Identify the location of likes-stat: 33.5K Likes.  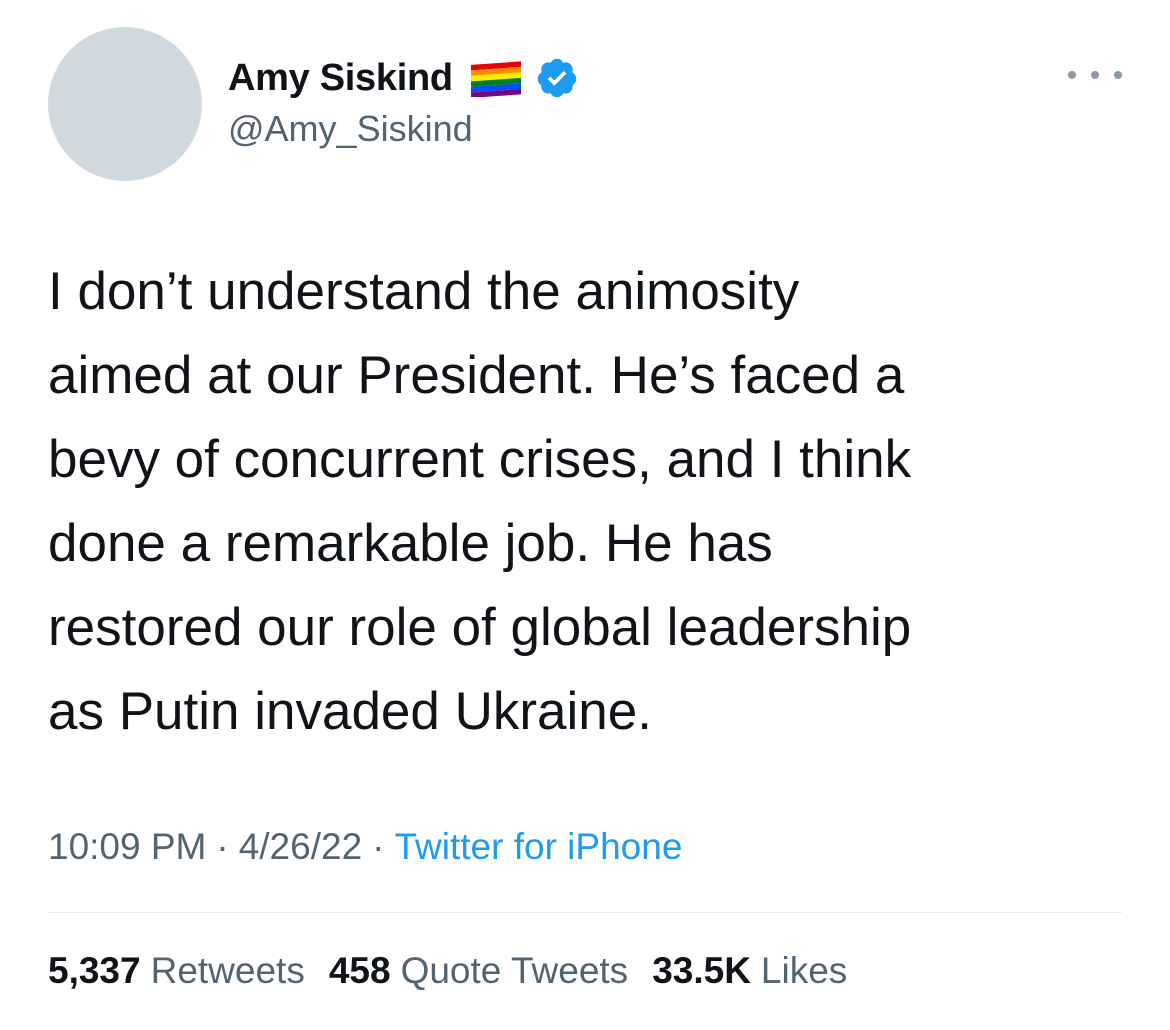
(749, 971).